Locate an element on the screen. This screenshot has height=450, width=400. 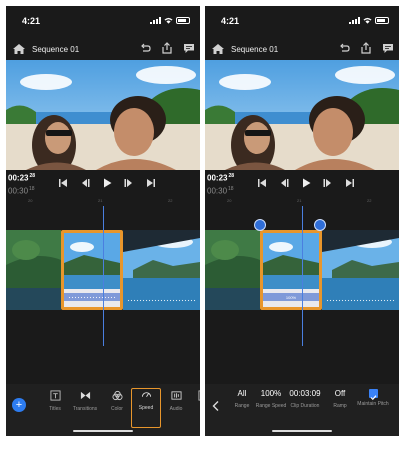
speed-button: Speed is located at coordinates (146, 408).